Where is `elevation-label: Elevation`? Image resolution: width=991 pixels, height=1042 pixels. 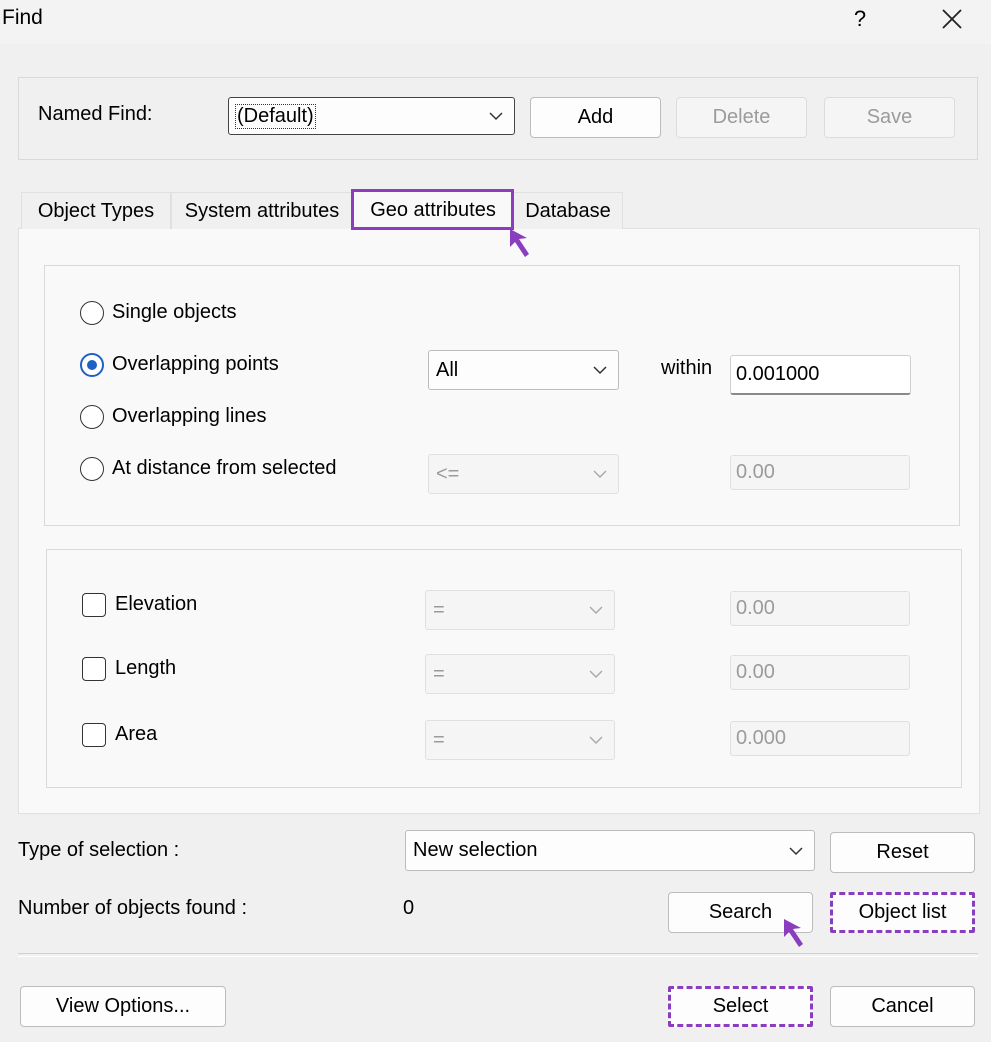 elevation-label: Elevation is located at coordinates (156, 604).